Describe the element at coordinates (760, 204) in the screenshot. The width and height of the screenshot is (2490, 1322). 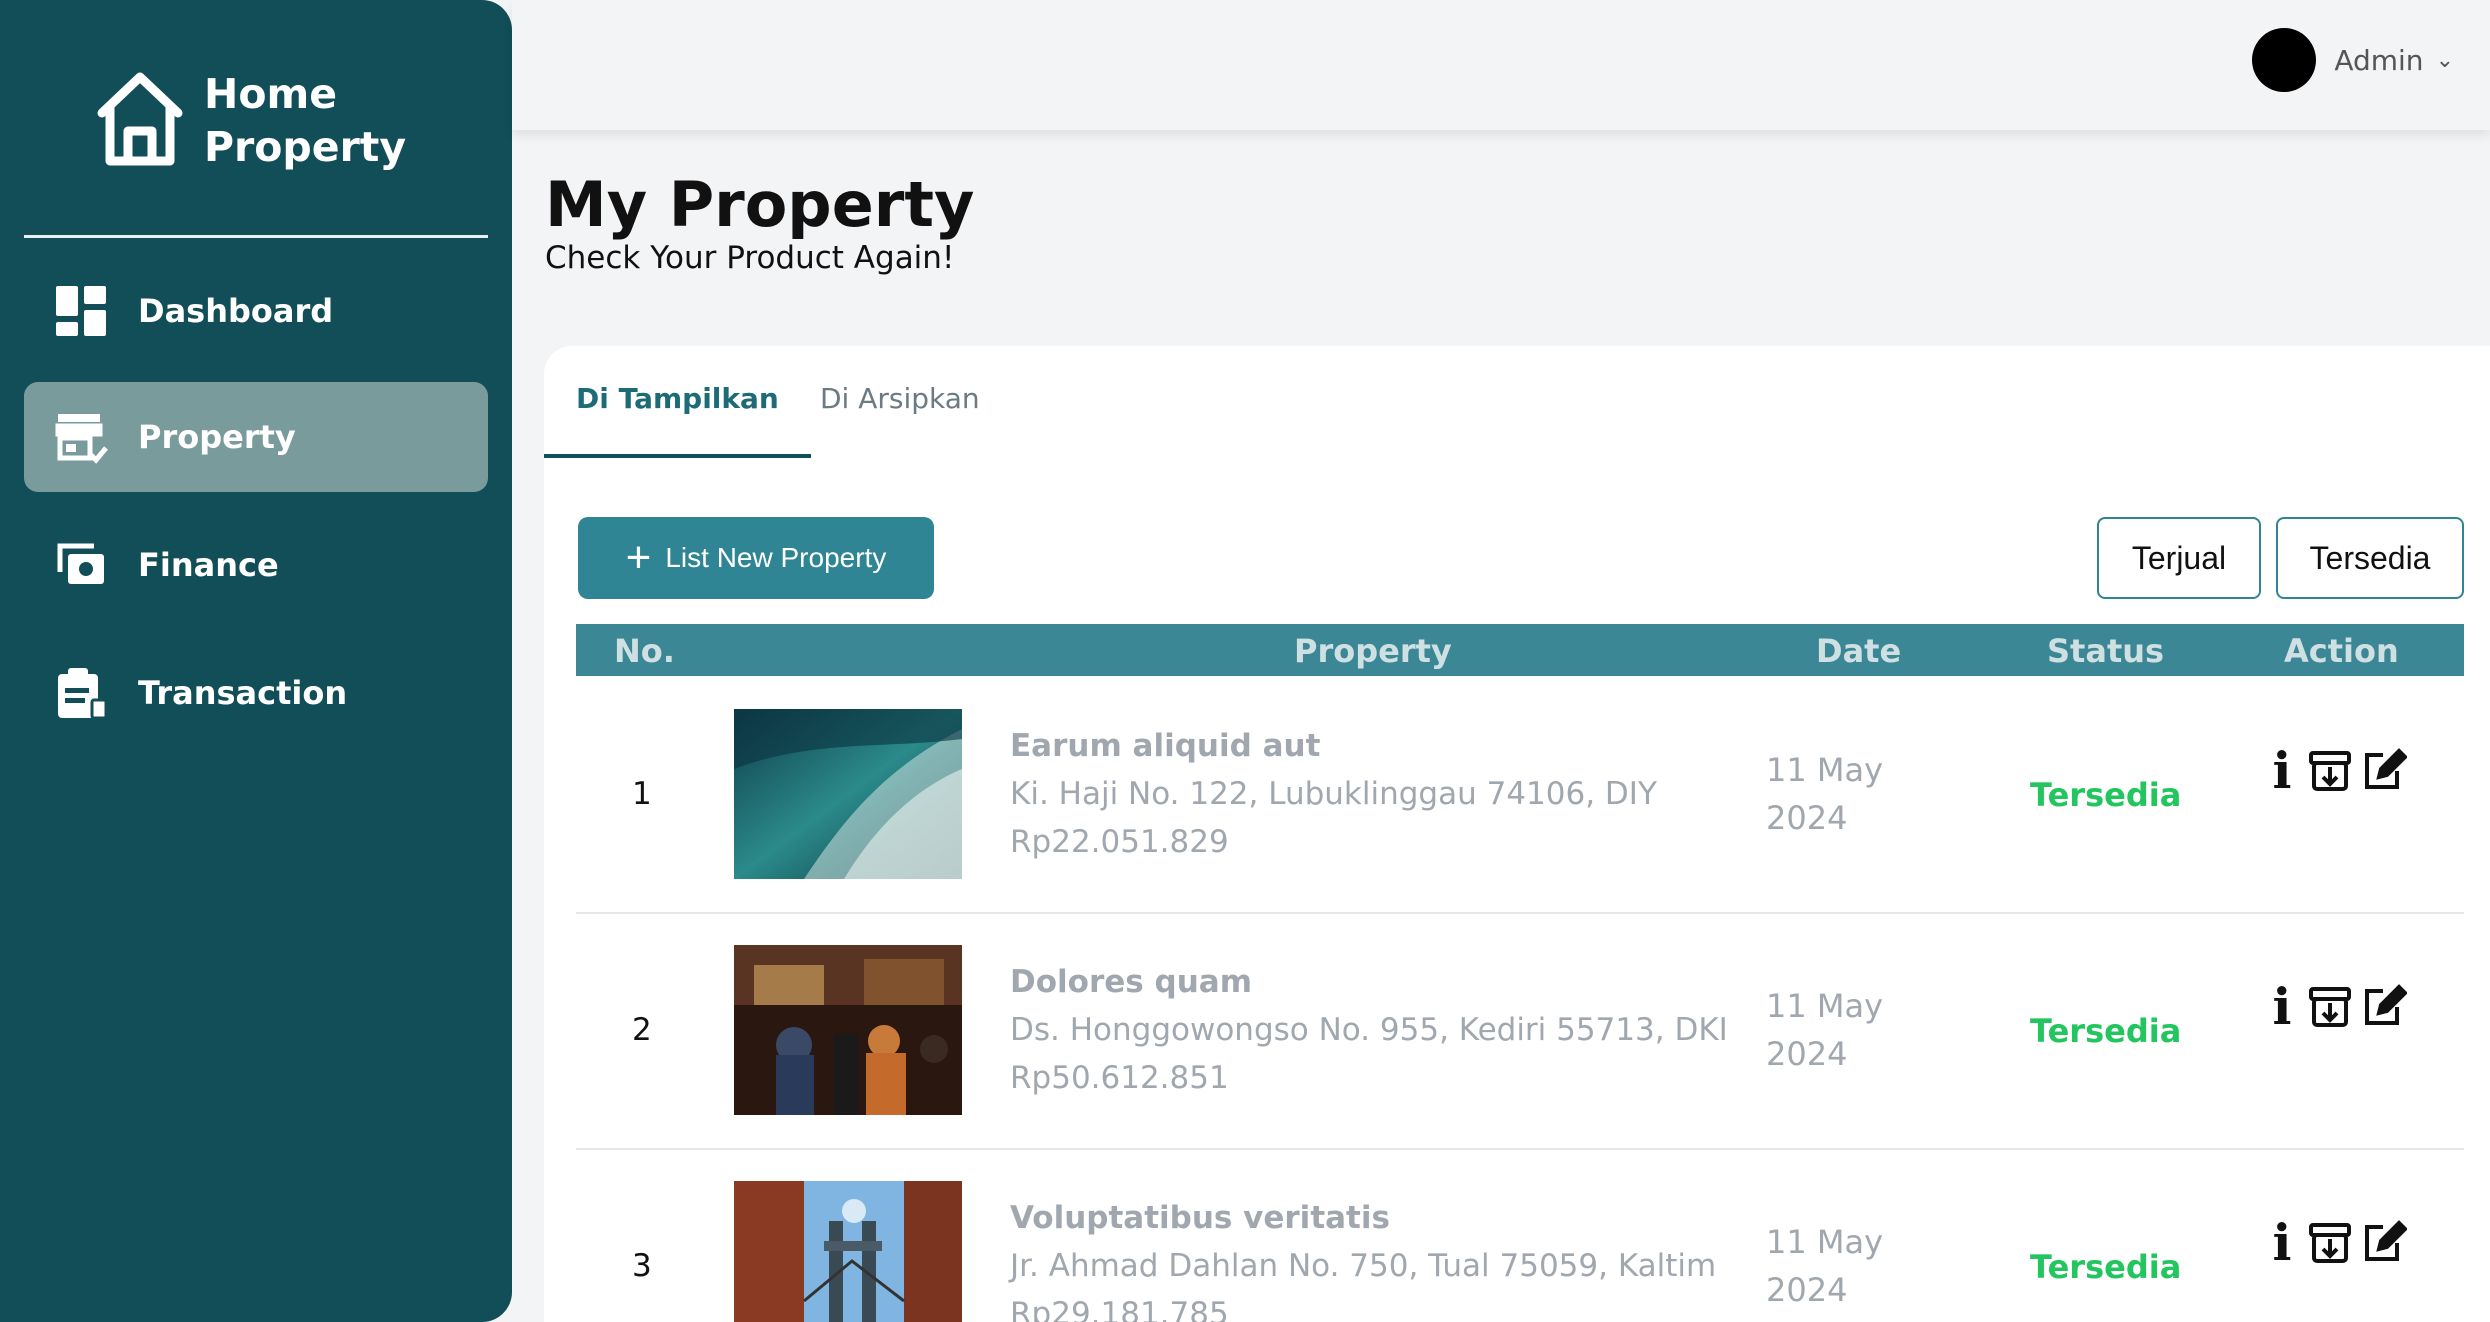
I see `page-title: My Property` at that location.